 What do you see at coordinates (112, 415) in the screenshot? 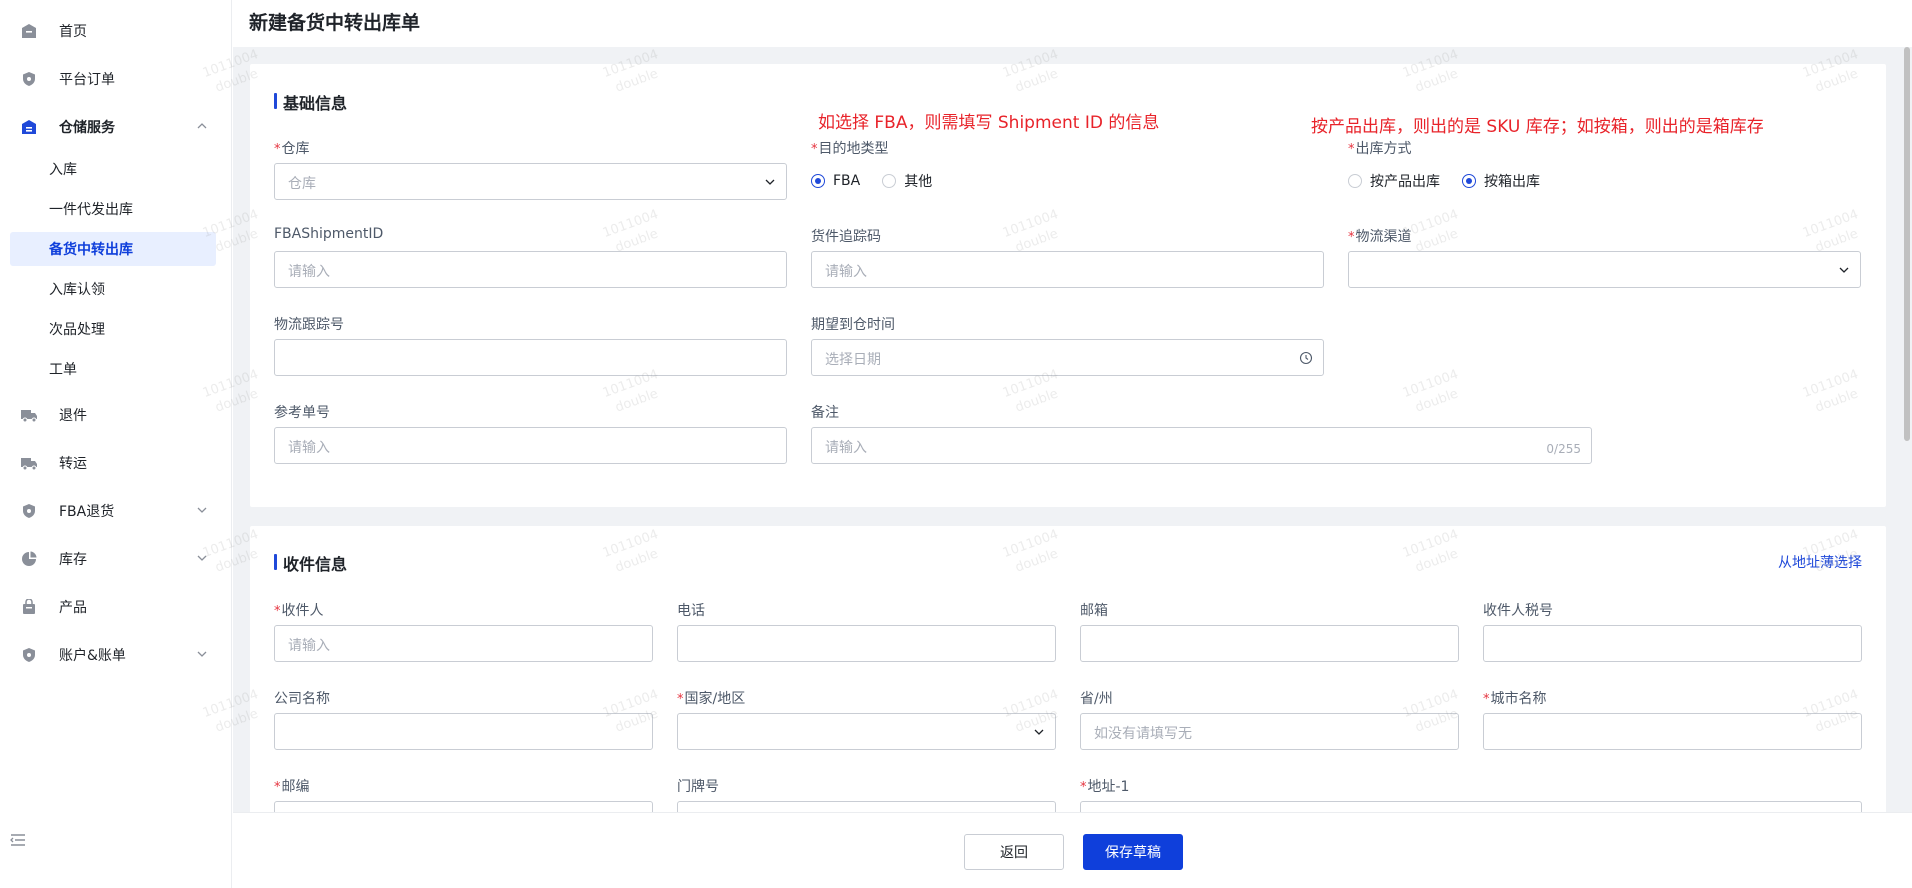
I see `sidebar-item-returns: 退件` at bounding box center [112, 415].